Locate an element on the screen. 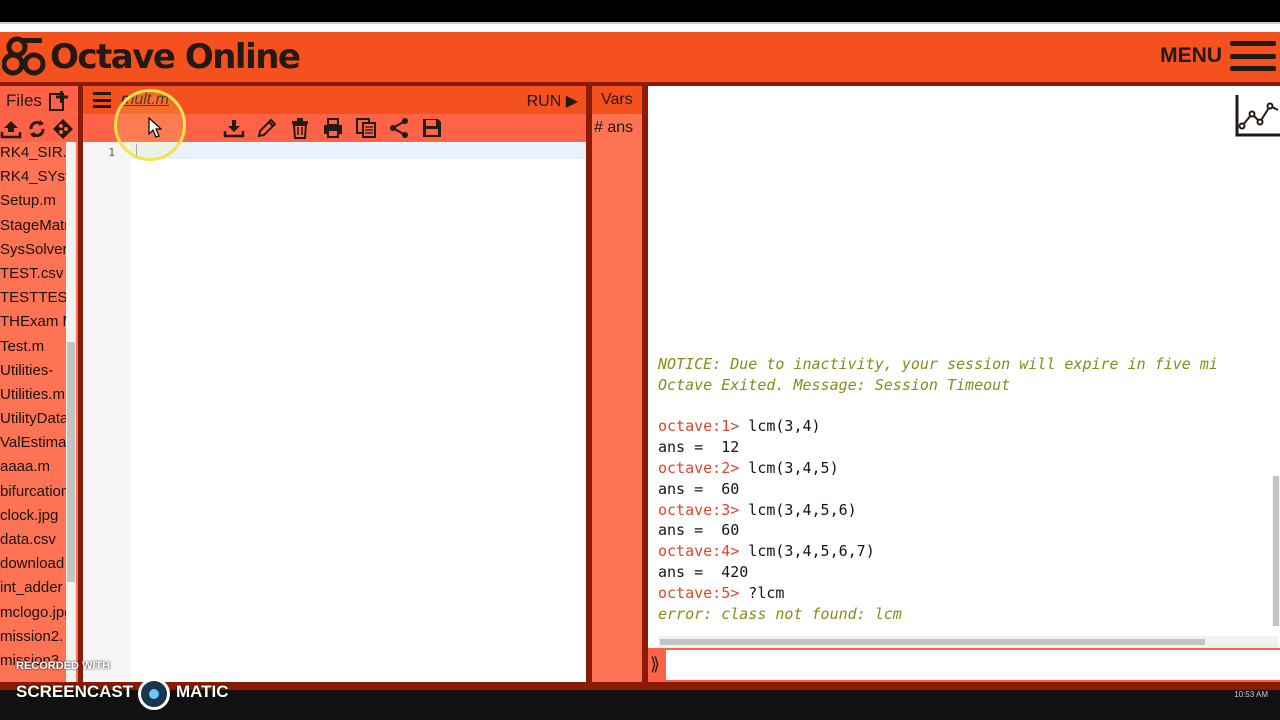  vars-title: Vars is located at coordinates (617, 99).